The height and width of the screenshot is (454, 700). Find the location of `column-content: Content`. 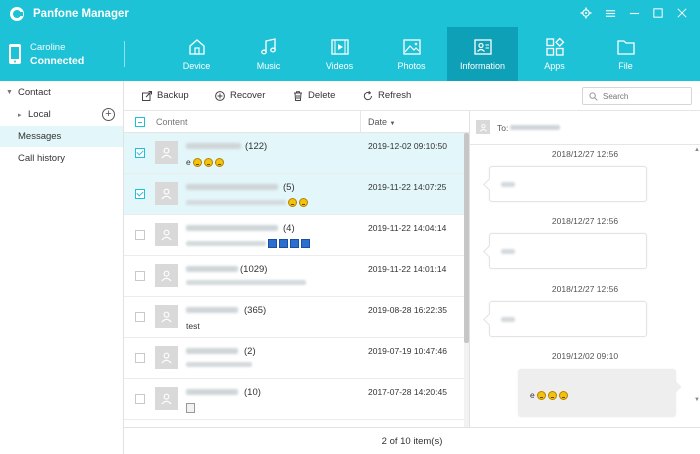

column-content: Content is located at coordinates (172, 122).